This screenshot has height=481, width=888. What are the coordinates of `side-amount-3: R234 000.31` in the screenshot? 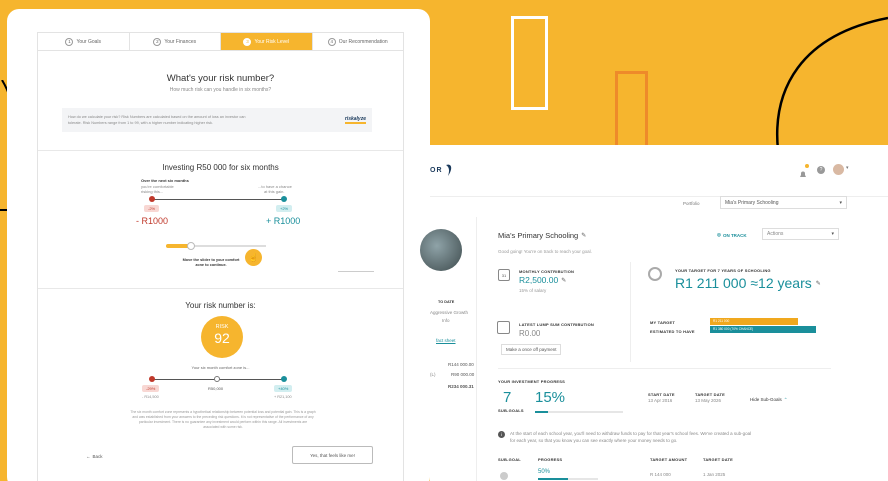 It's located at (461, 386).